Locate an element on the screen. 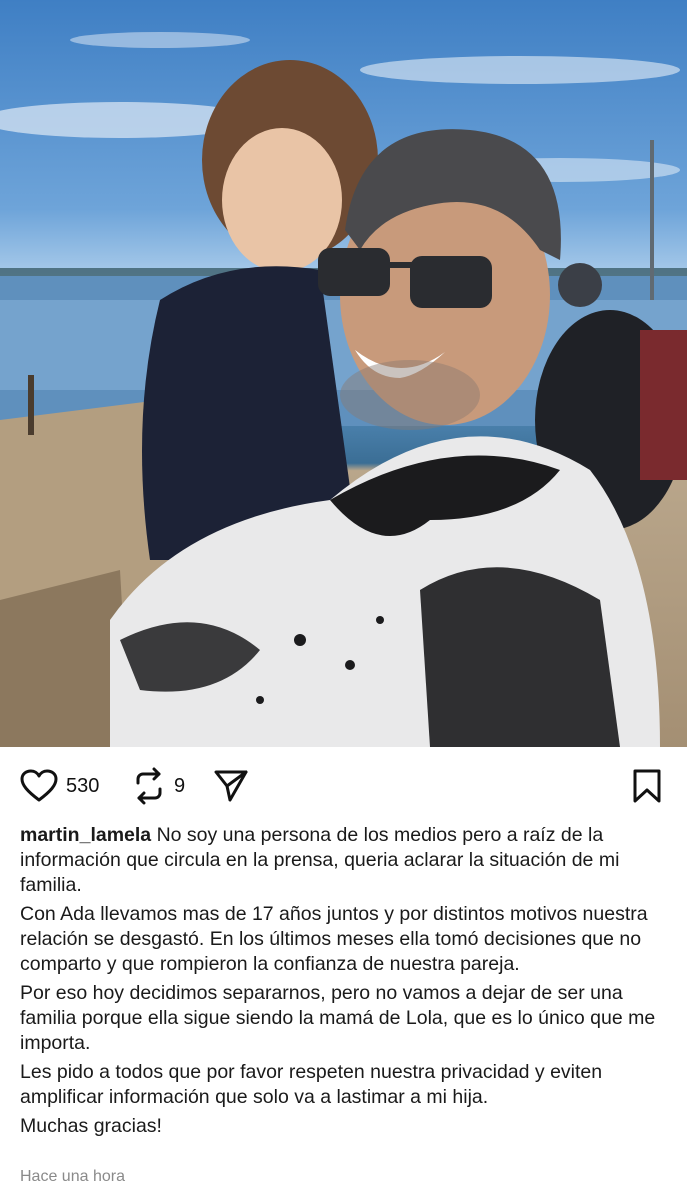 The width and height of the screenshot is (687, 1199). repost-icon is located at coordinates (149, 786).